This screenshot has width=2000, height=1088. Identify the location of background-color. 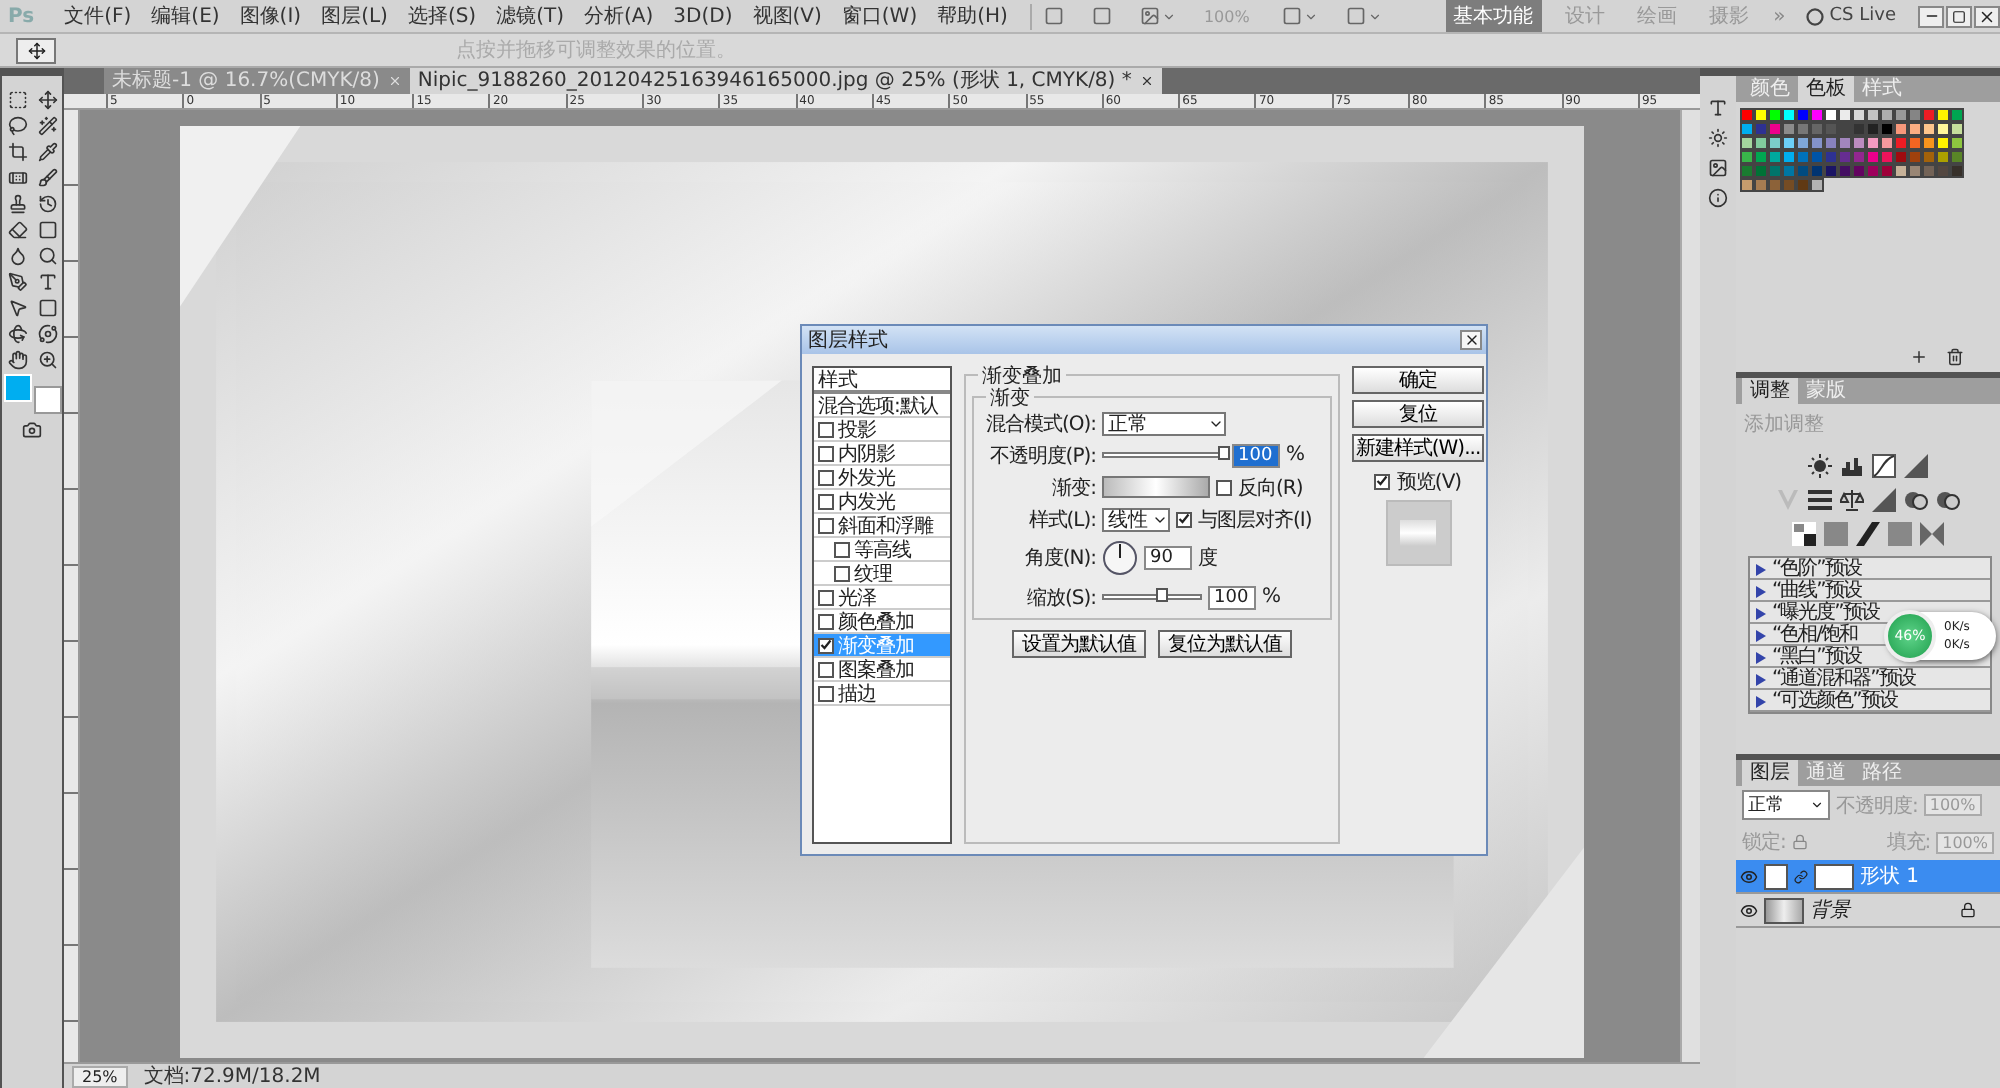
(47, 400).